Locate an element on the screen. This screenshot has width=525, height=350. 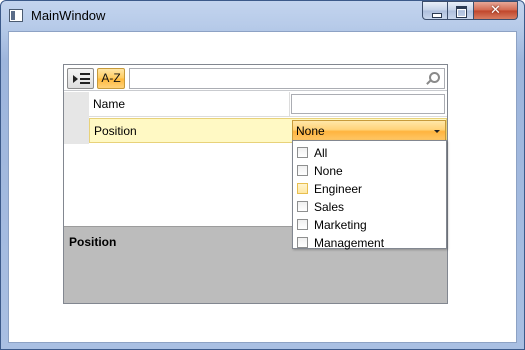
close-button: ✕ is located at coordinates (496, 10).